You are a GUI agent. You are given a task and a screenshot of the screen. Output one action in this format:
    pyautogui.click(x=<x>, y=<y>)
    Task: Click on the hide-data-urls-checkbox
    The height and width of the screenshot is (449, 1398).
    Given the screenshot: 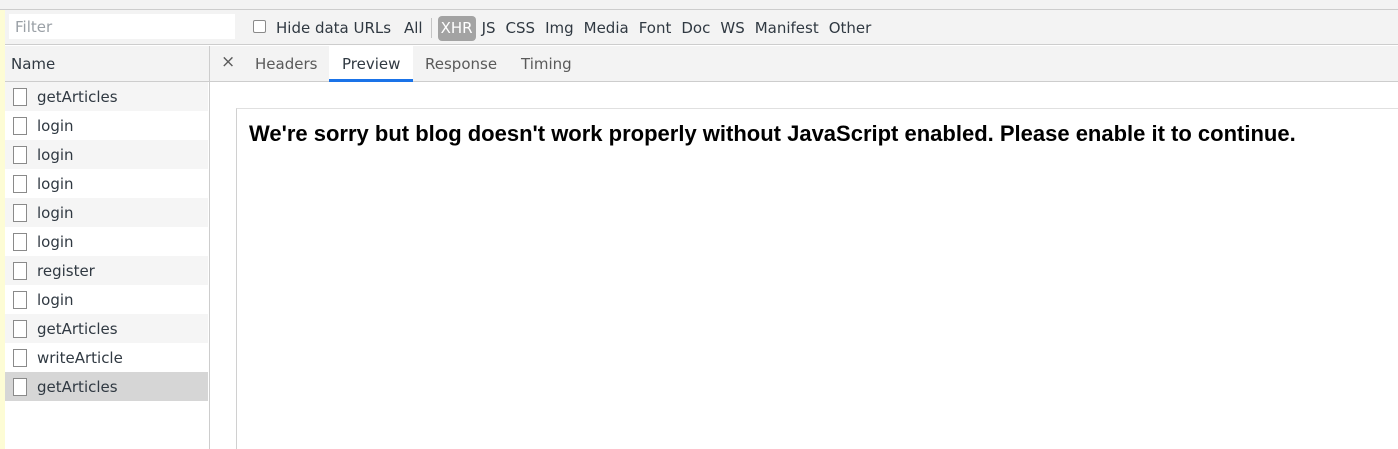 What is the action you would take?
    pyautogui.click(x=259, y=26)
    